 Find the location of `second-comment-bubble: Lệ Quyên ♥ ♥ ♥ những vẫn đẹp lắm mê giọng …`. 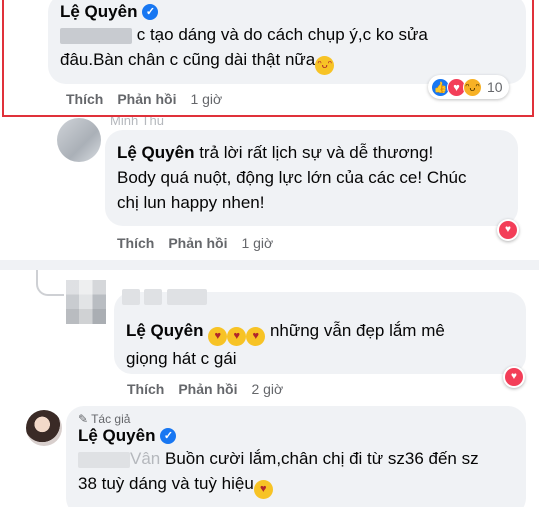

second-comment-bubble: Lệ Quyên ♥ ♥ ♥ những vẫn đẹp lắm mê giọng … is located at coordinates (320, 331).